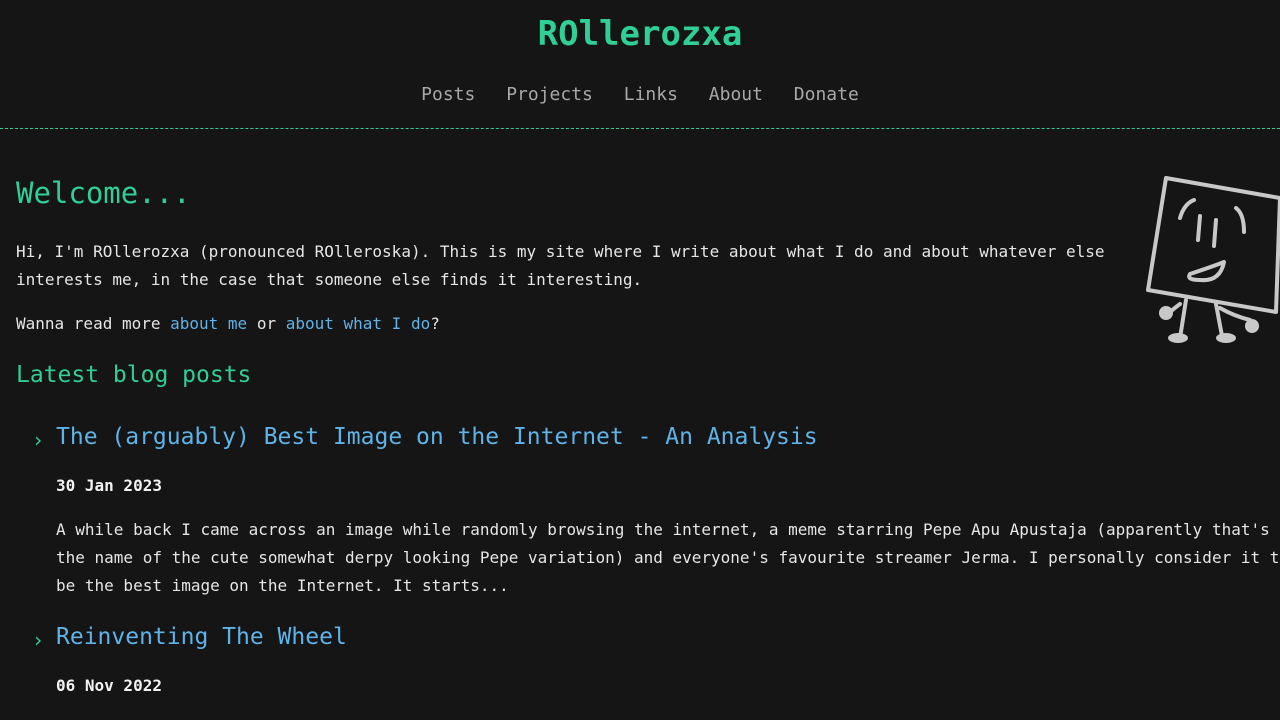  What do you see at coordinates (448, 94) in the screenshot?
I see `nav-posts: Posts` at bounding box center [448, 94].